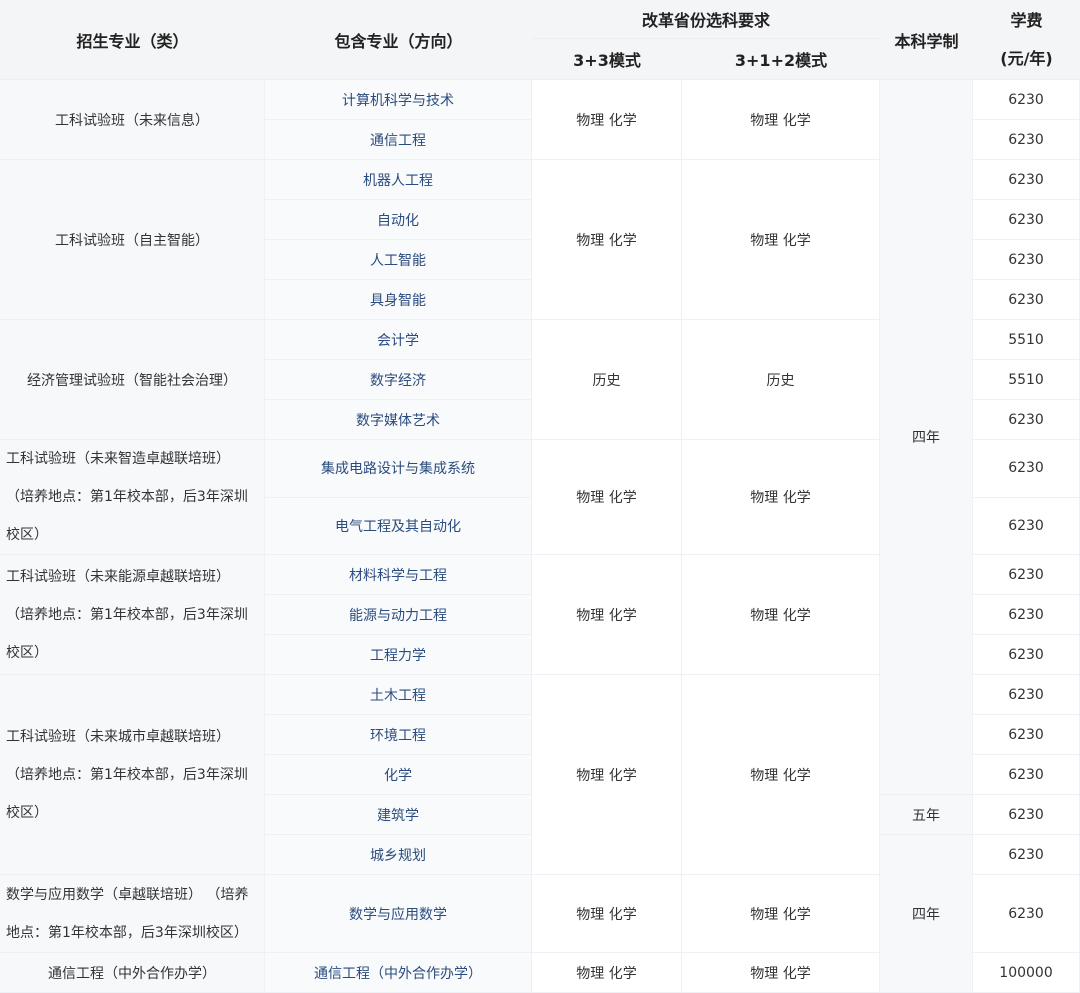  Describe the element at coordinates (132, 497) in the screenshot. I see `category-cell: 工科试验班（未来智造卓越联培班） （培养地点：第1年校本部，后3年深圳校区）` at that location.